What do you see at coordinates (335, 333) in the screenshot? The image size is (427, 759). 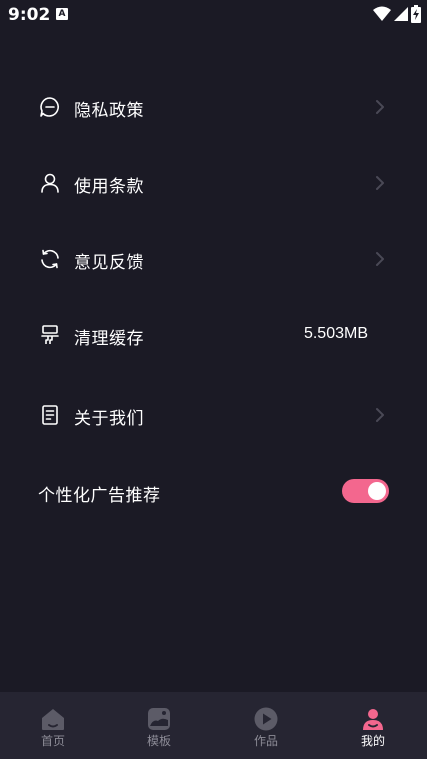 I see `cache-size-value: 5.503MB` at bounding box center [335, 333].